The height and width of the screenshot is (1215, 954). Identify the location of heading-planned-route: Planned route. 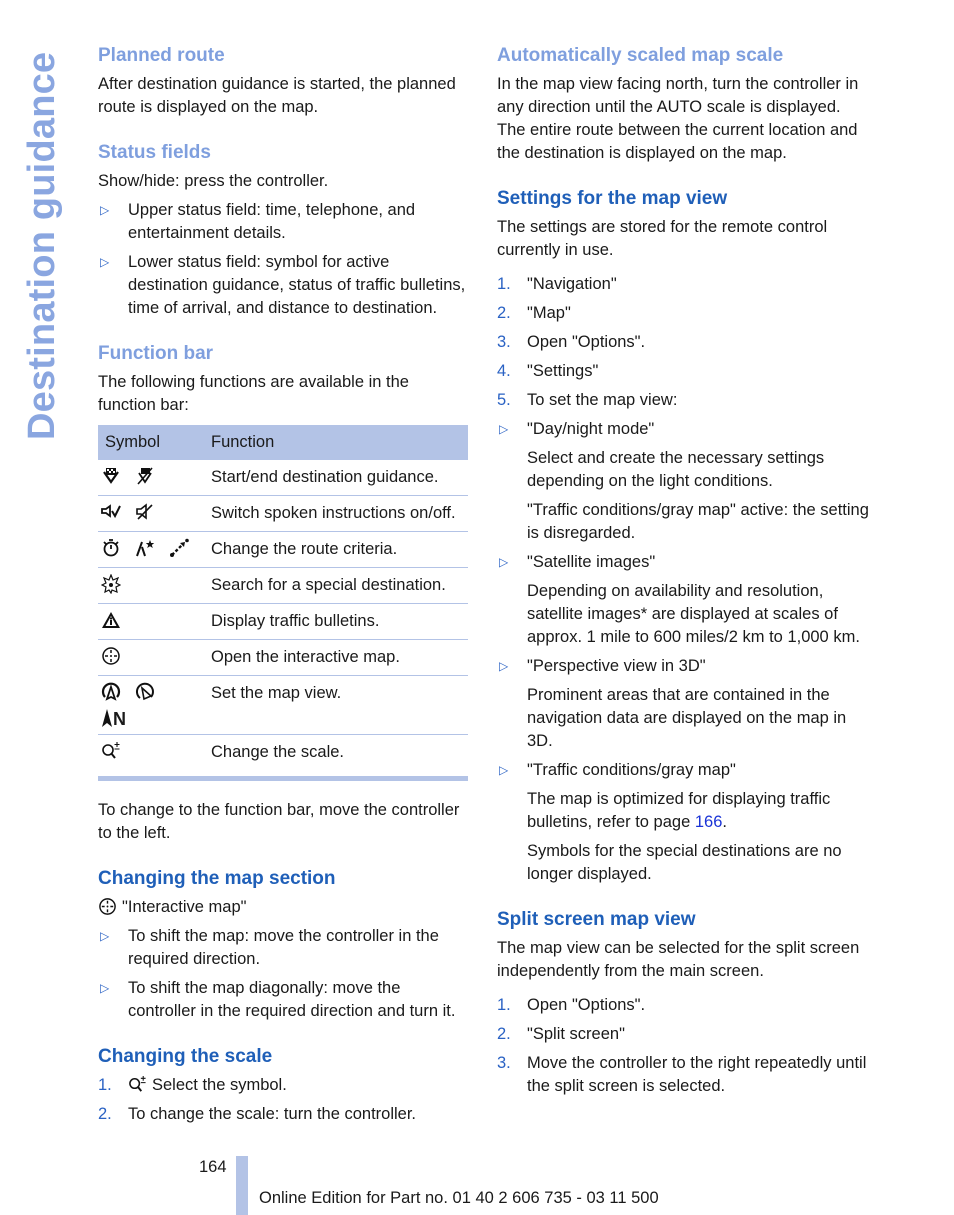
(161, 55).